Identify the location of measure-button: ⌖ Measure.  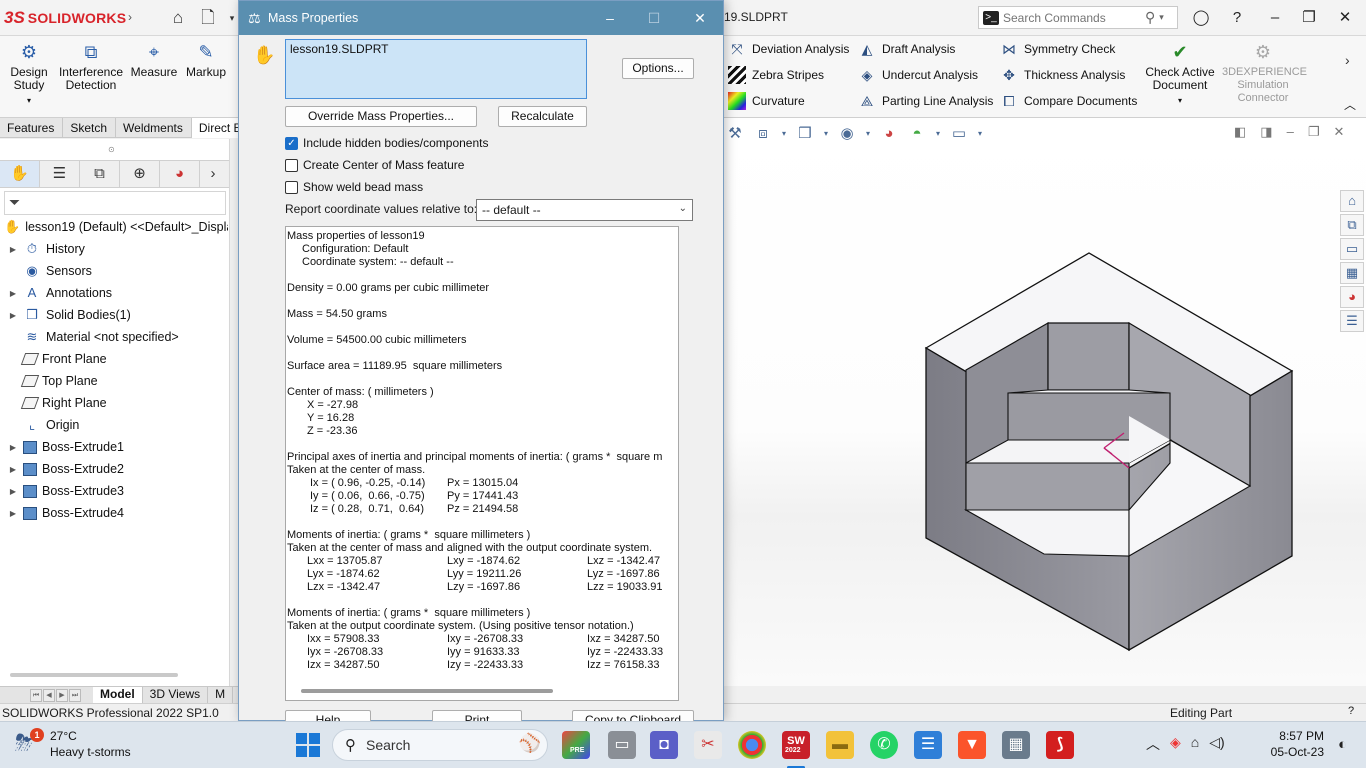
(154, 59).